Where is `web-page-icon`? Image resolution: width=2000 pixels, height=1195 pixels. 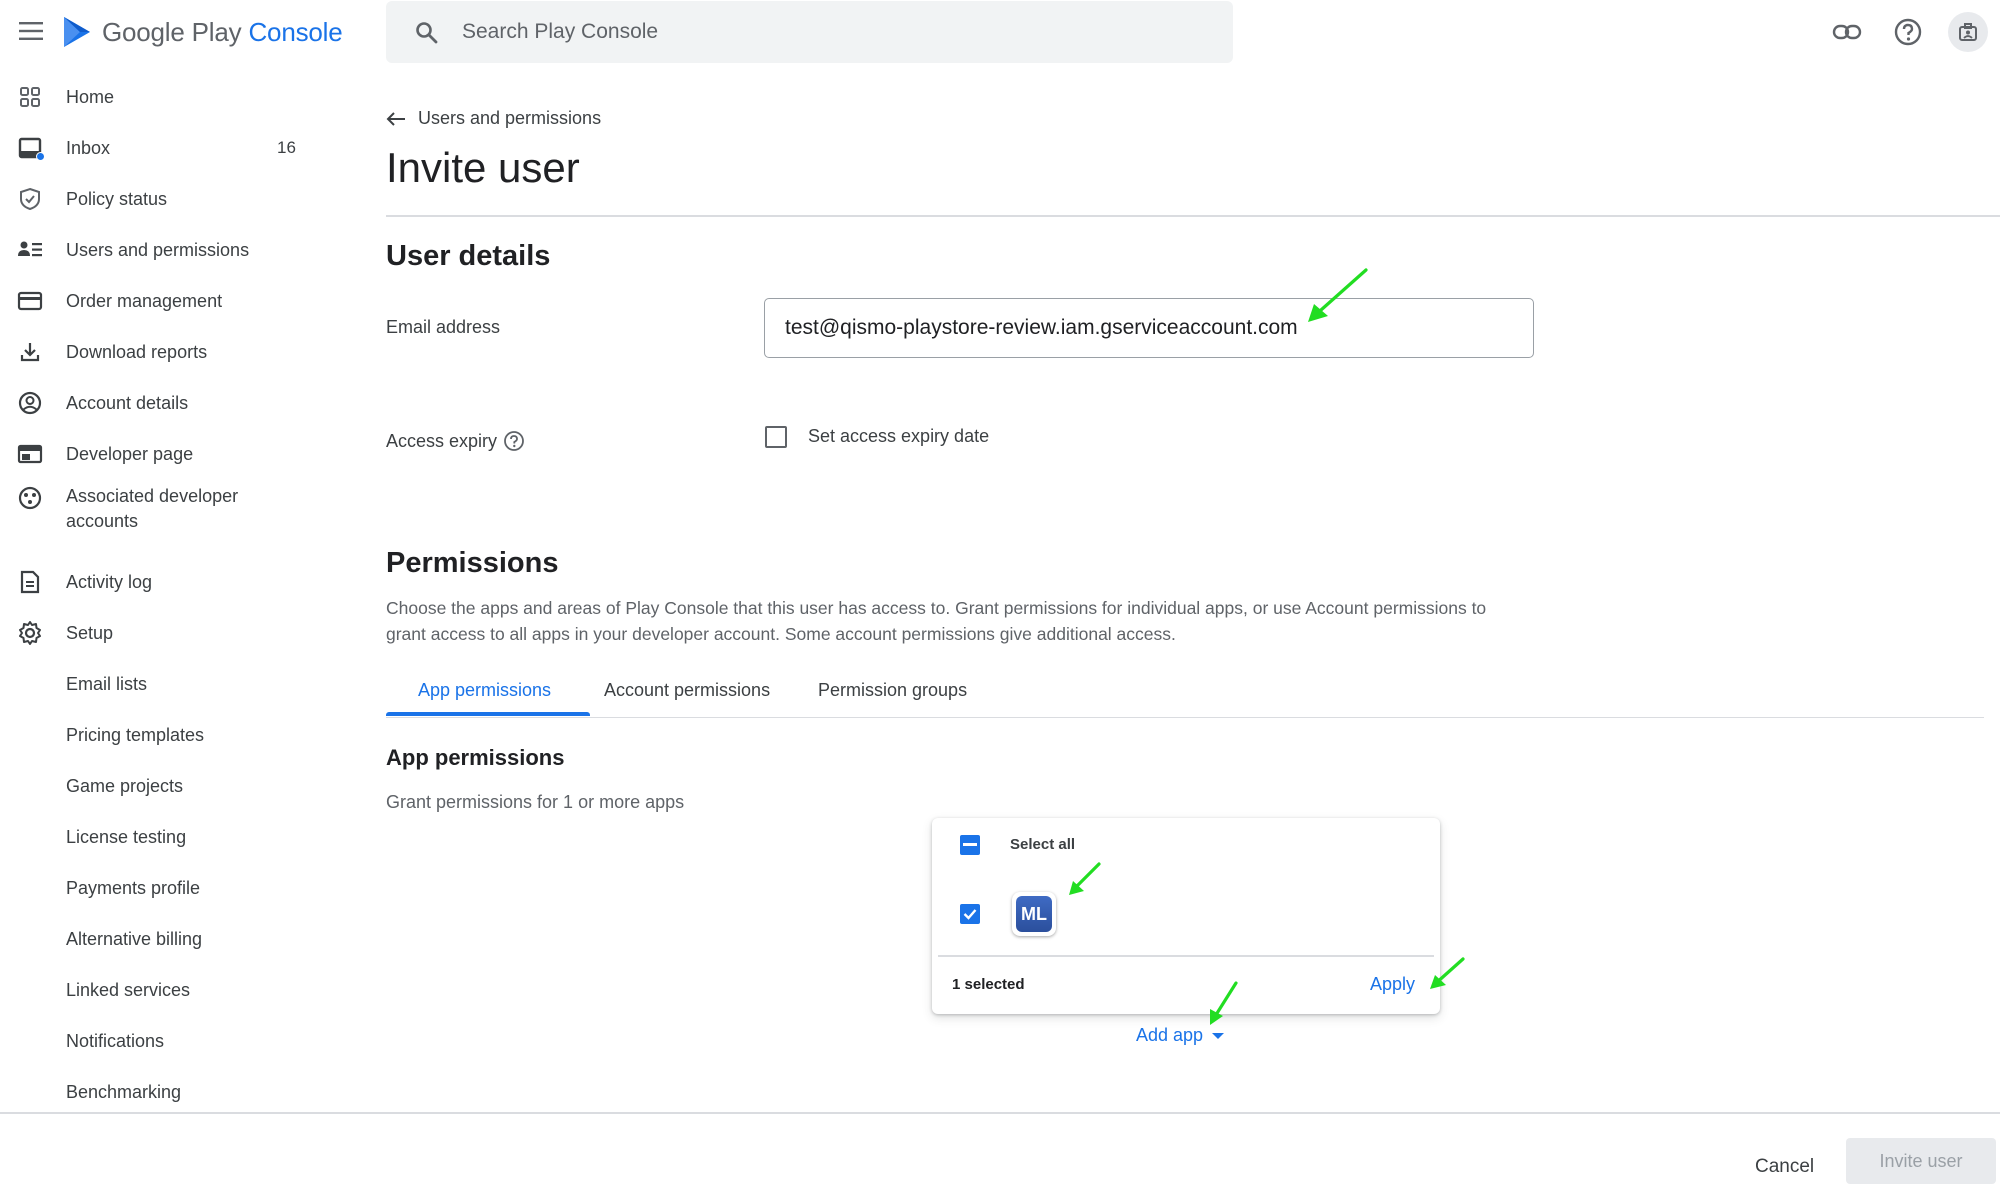
web-page-icon is located at coordinates (30, 454).